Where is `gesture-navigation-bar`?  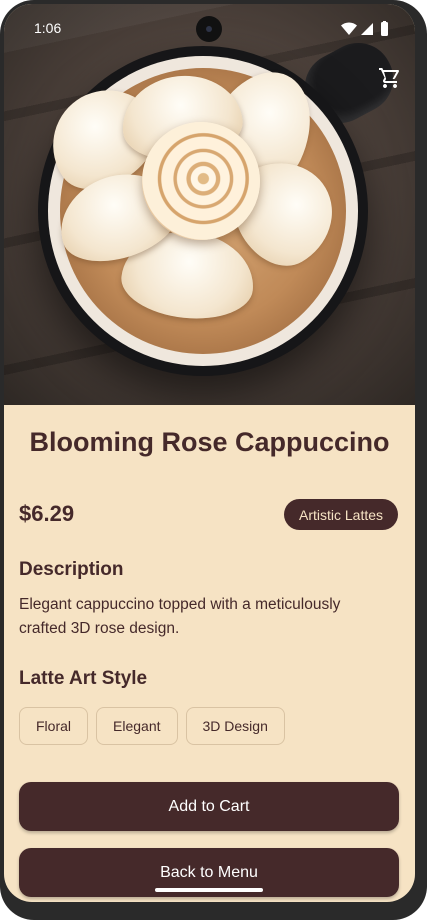 gesture-navigation-bar is located at coordinates (209, 890).